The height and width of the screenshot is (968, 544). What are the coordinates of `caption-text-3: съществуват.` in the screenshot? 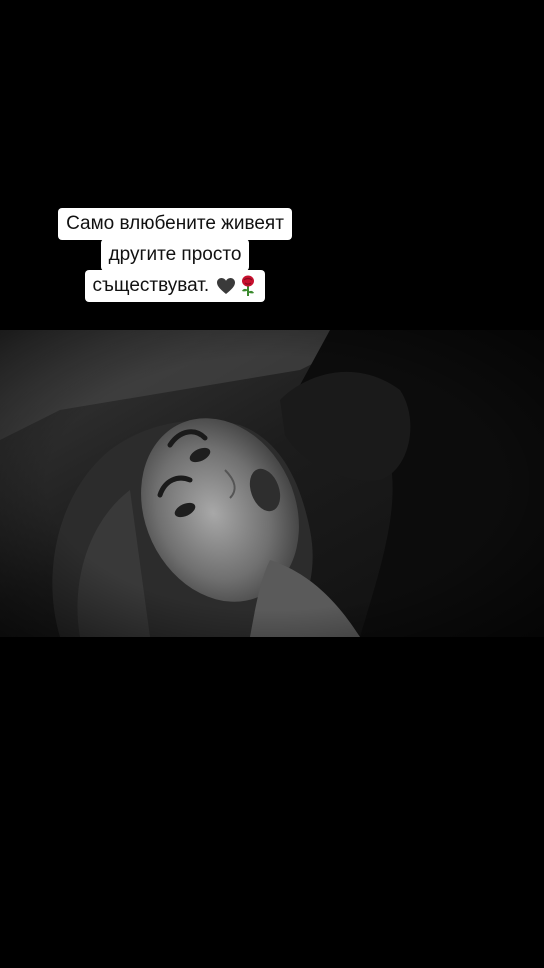 It's located at (151, 285).